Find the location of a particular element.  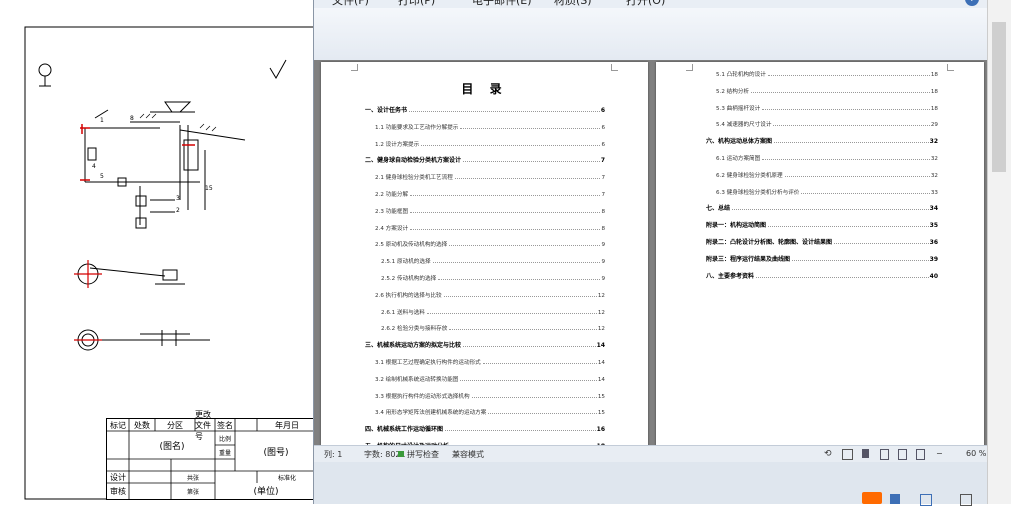

toc-entry-page: 15 is located at coordinates (601, 413).